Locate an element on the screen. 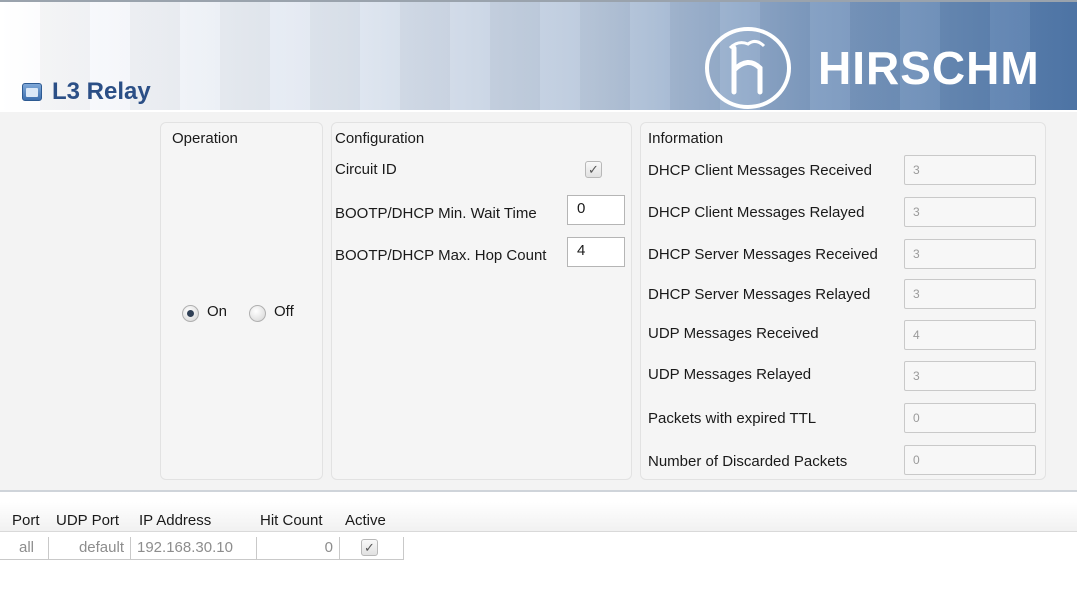 The width and height of the screenshot is (1077, 610). window-icon is located at coordinates (32, 92).